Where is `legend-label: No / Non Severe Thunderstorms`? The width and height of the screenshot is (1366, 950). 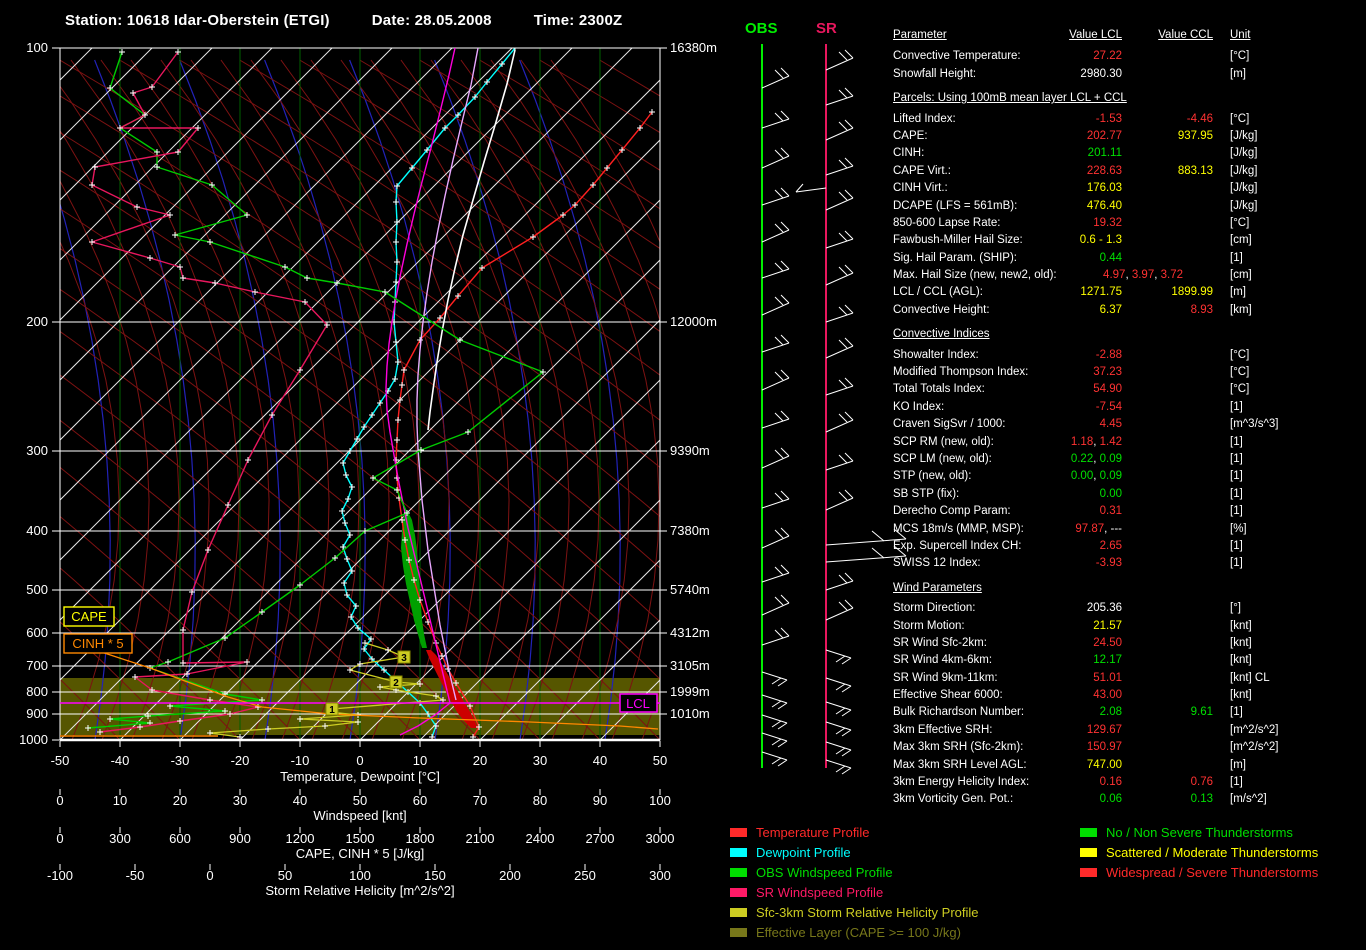
legend-label: No / Non Severe Thunderstorms is located at coordinates (1199, 832).